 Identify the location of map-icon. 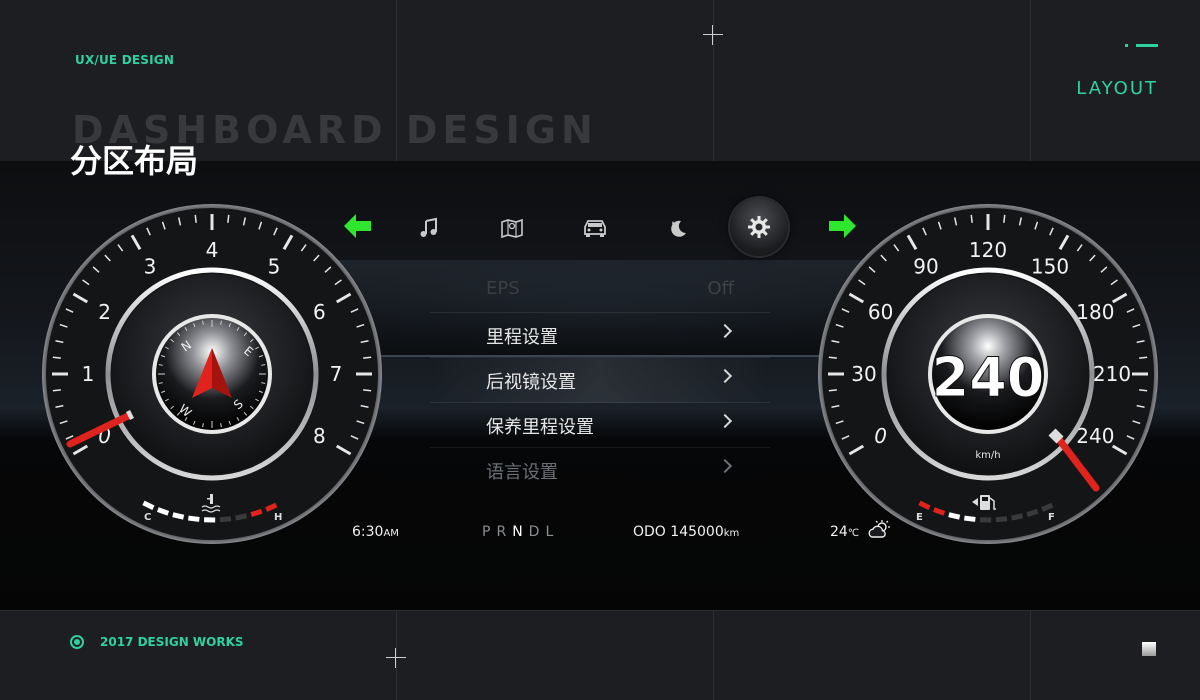
(512, 228).